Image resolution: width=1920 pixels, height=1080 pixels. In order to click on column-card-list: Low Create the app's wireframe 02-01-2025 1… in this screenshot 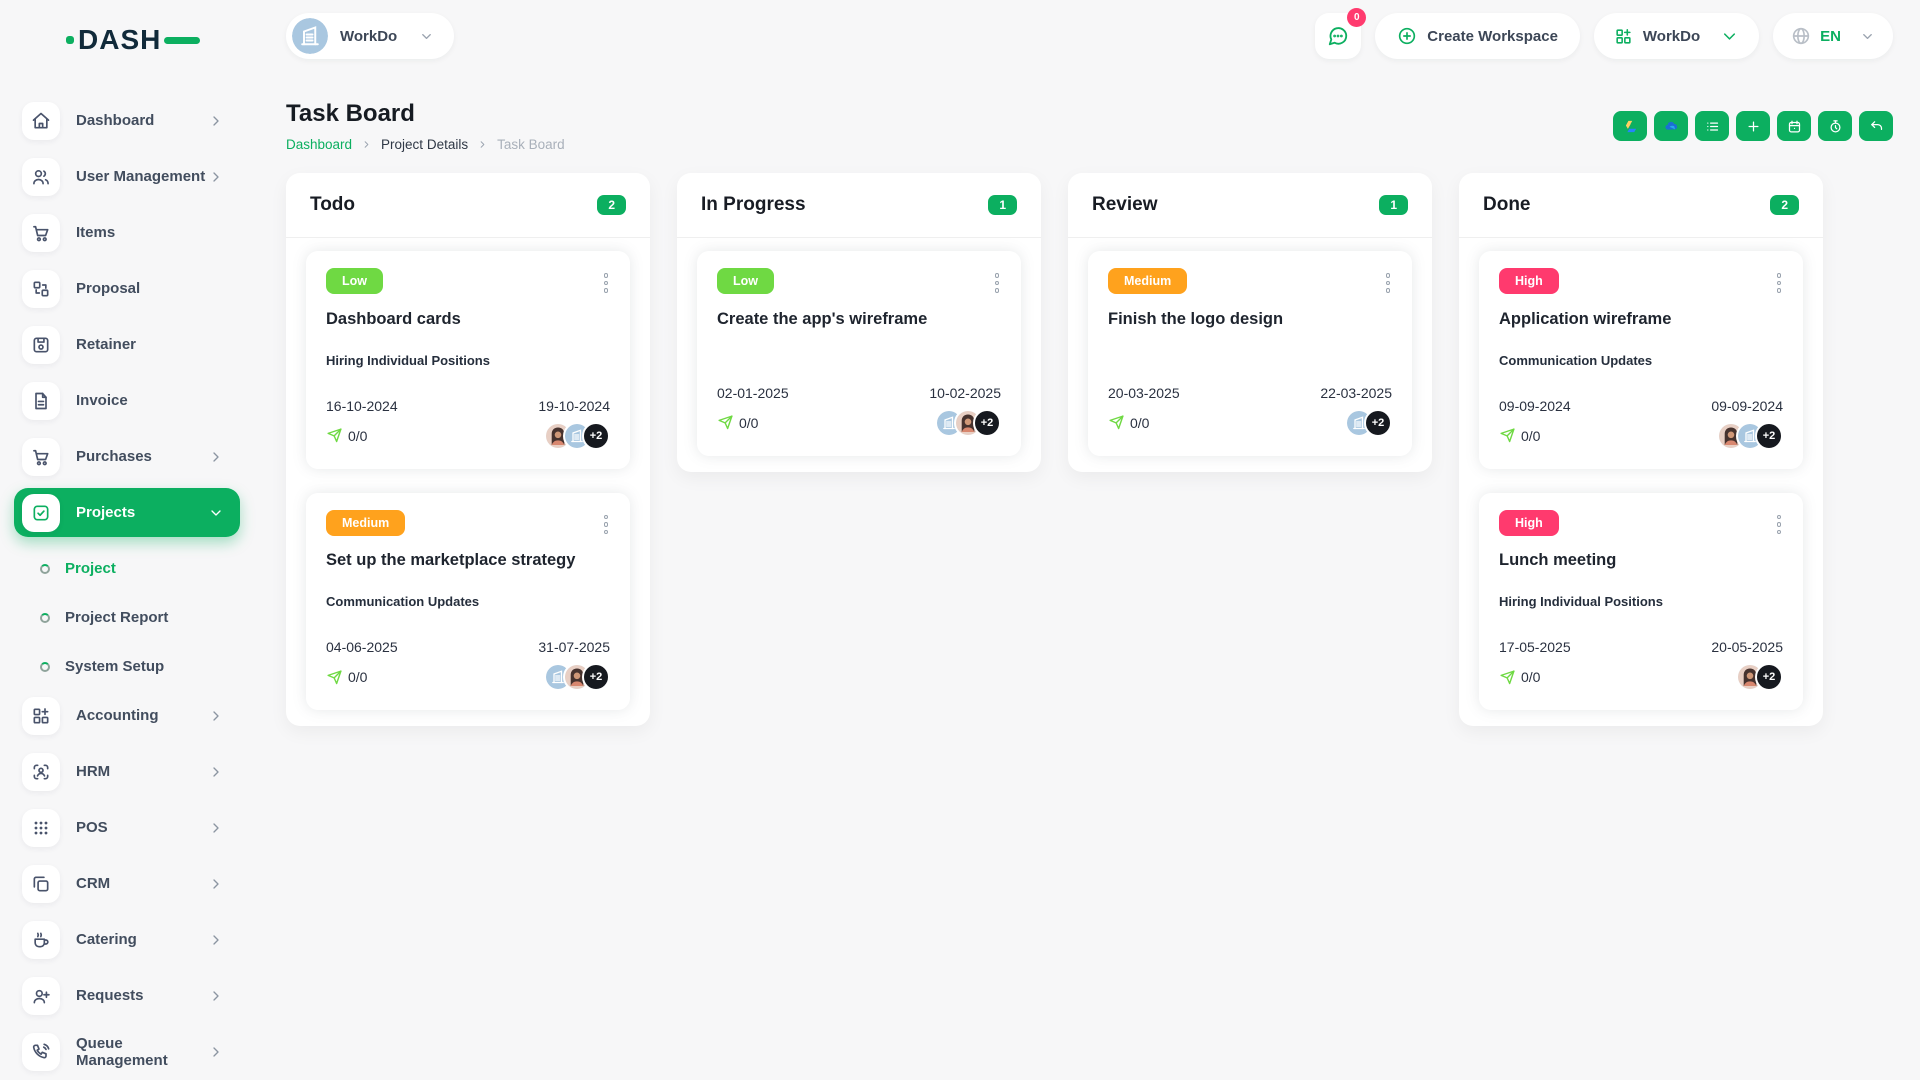, I will do `click(859, 354)`.